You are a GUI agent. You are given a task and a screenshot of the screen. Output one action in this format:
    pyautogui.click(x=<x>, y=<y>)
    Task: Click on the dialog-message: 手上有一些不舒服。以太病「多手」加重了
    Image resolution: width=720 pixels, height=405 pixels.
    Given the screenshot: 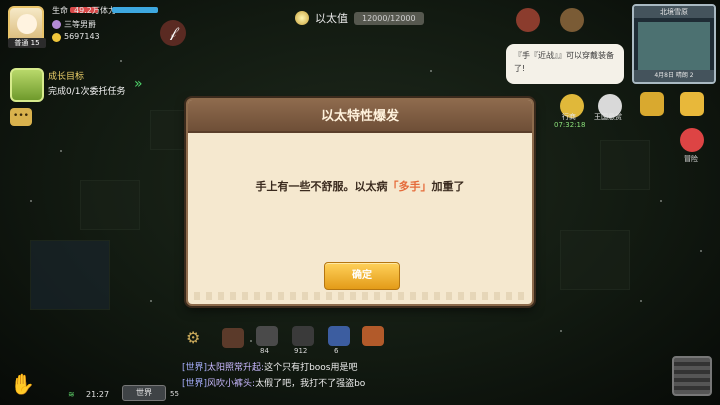 What is the action you would take?
    pyautogui.click(x=360, y=186)
    